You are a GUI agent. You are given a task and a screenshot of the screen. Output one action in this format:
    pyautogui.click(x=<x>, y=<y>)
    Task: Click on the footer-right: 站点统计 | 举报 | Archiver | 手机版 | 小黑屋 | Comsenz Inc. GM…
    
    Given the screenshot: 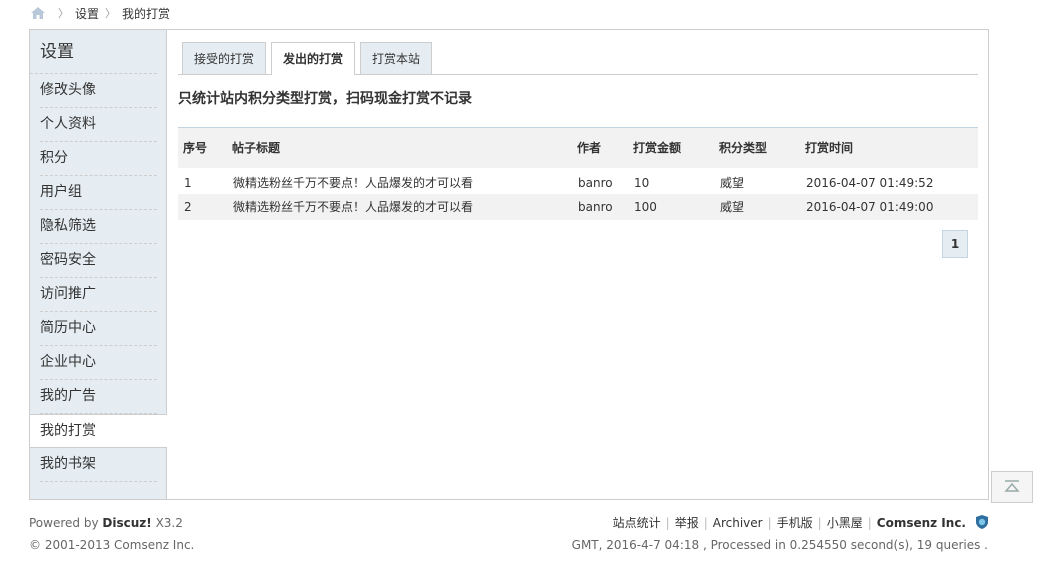 What is the action you would take?
    pyautogui.click(x=780, y=534)
    